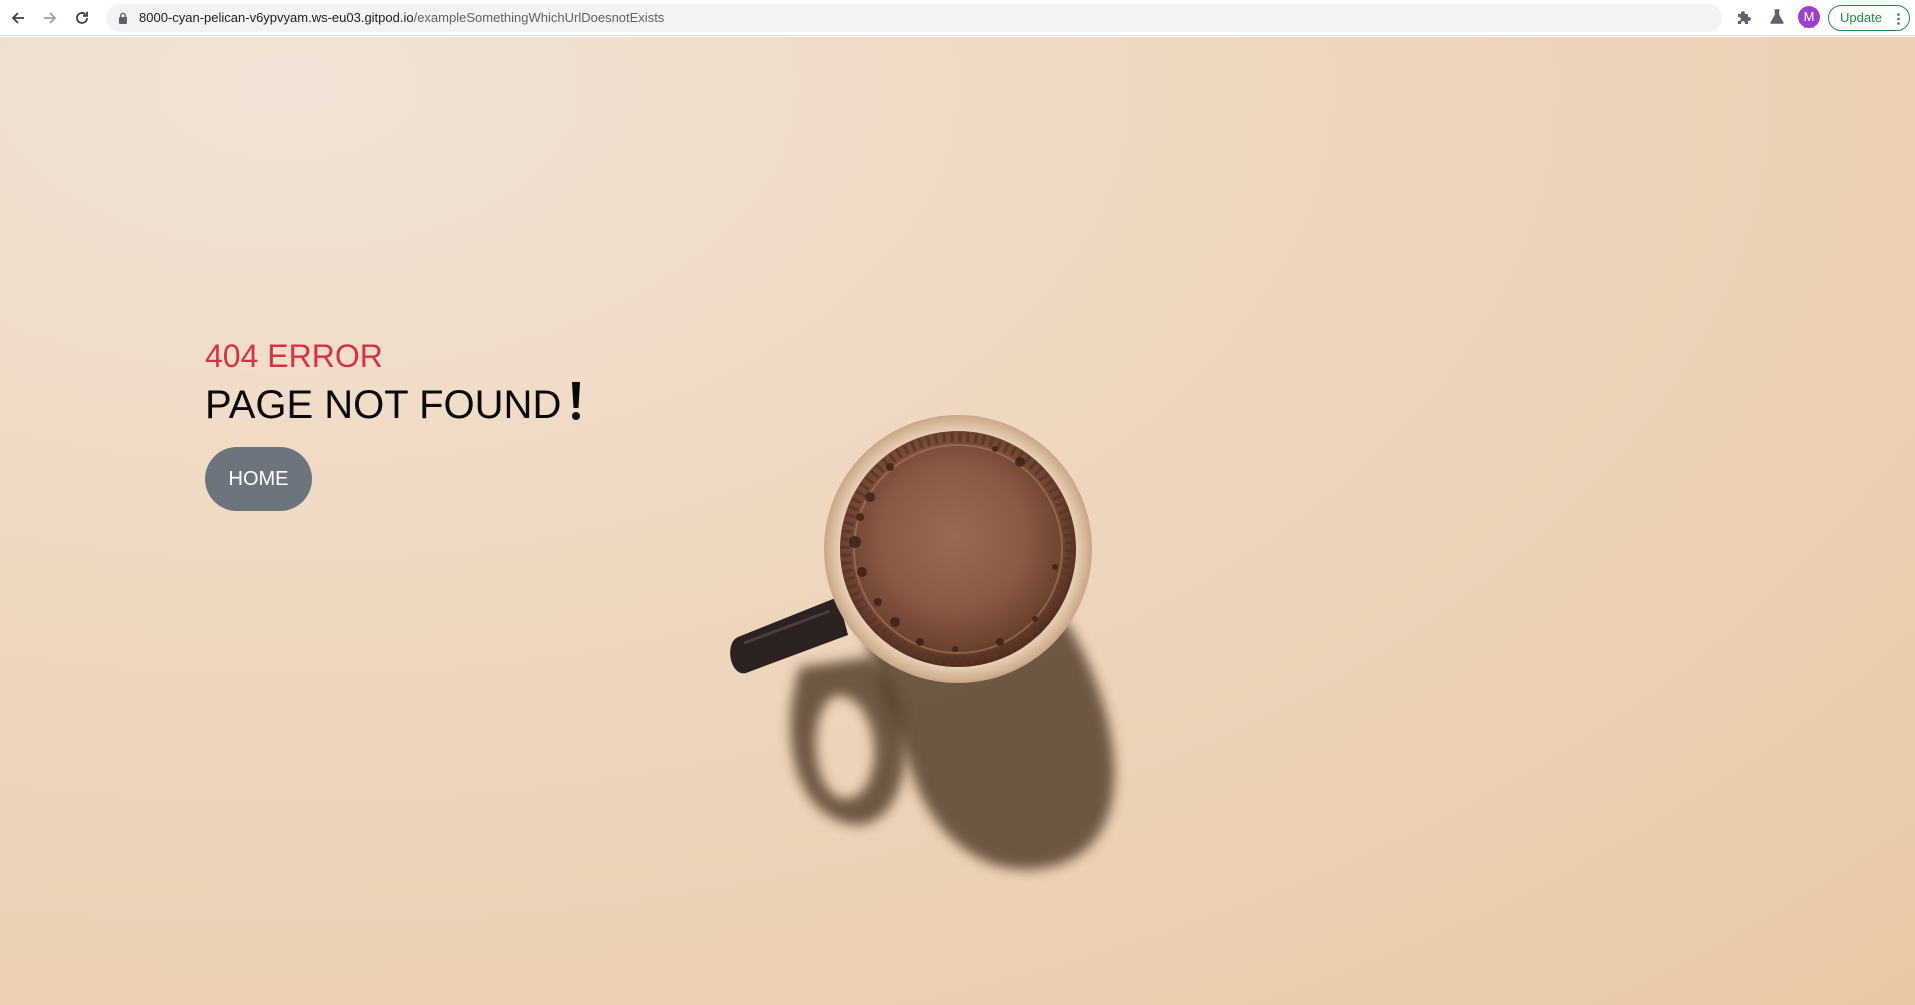  What do you see at coordinates (576, 401) in the screenshot?
I see `exclamation-icon` at bounding box center [576, 401].